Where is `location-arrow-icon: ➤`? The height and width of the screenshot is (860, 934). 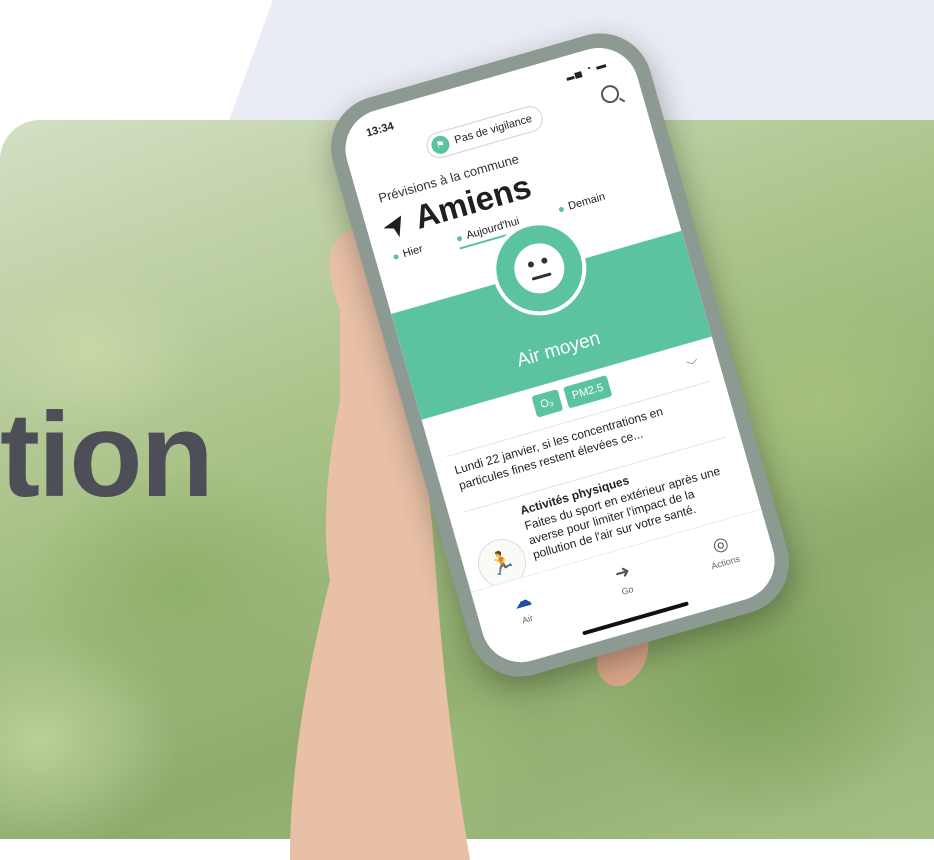 location-arrow-icon: ➤ is located at coordinates (395, 224).